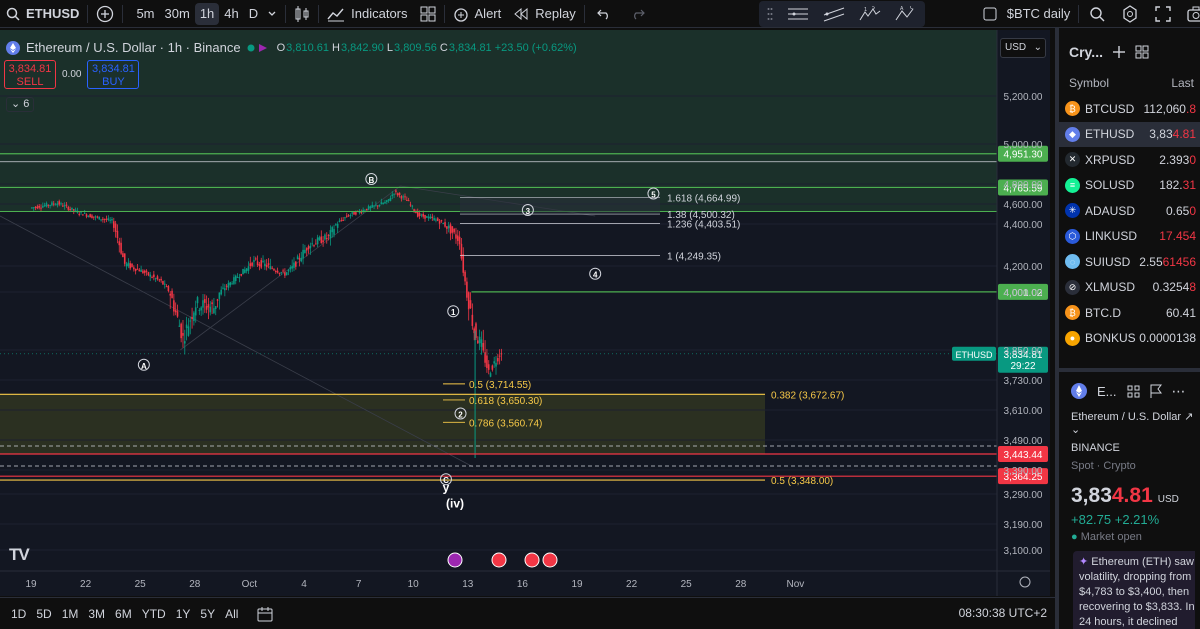 The height and width of the screenshot is (629, 1200). I want to click on col-symbol: Symbol, so click(1089, 86).